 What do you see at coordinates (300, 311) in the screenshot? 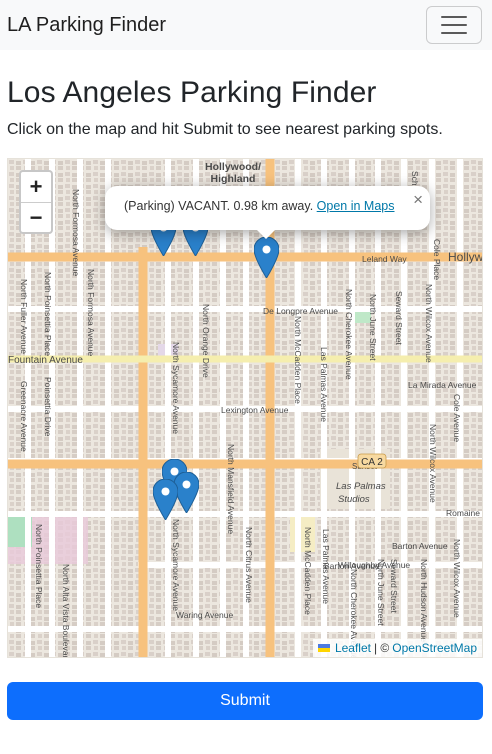
I see `svg-text: De Longpre Avenue` at bounding box center [300, 311].